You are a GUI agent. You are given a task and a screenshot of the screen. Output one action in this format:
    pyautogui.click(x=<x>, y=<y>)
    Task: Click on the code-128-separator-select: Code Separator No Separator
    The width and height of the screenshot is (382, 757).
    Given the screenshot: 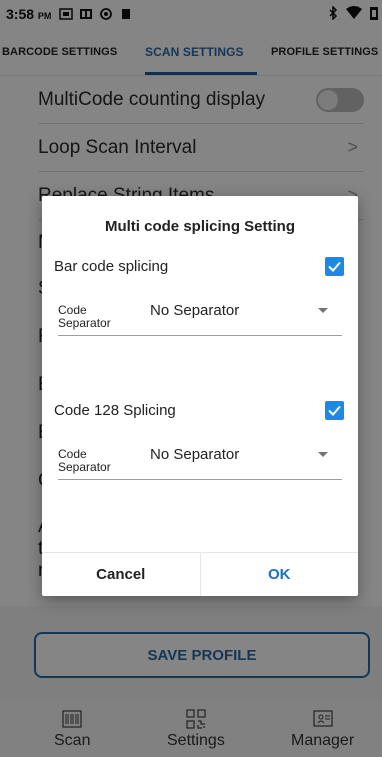 What is the action you would take?
    pyautogui.click(x=200, y=462)
    